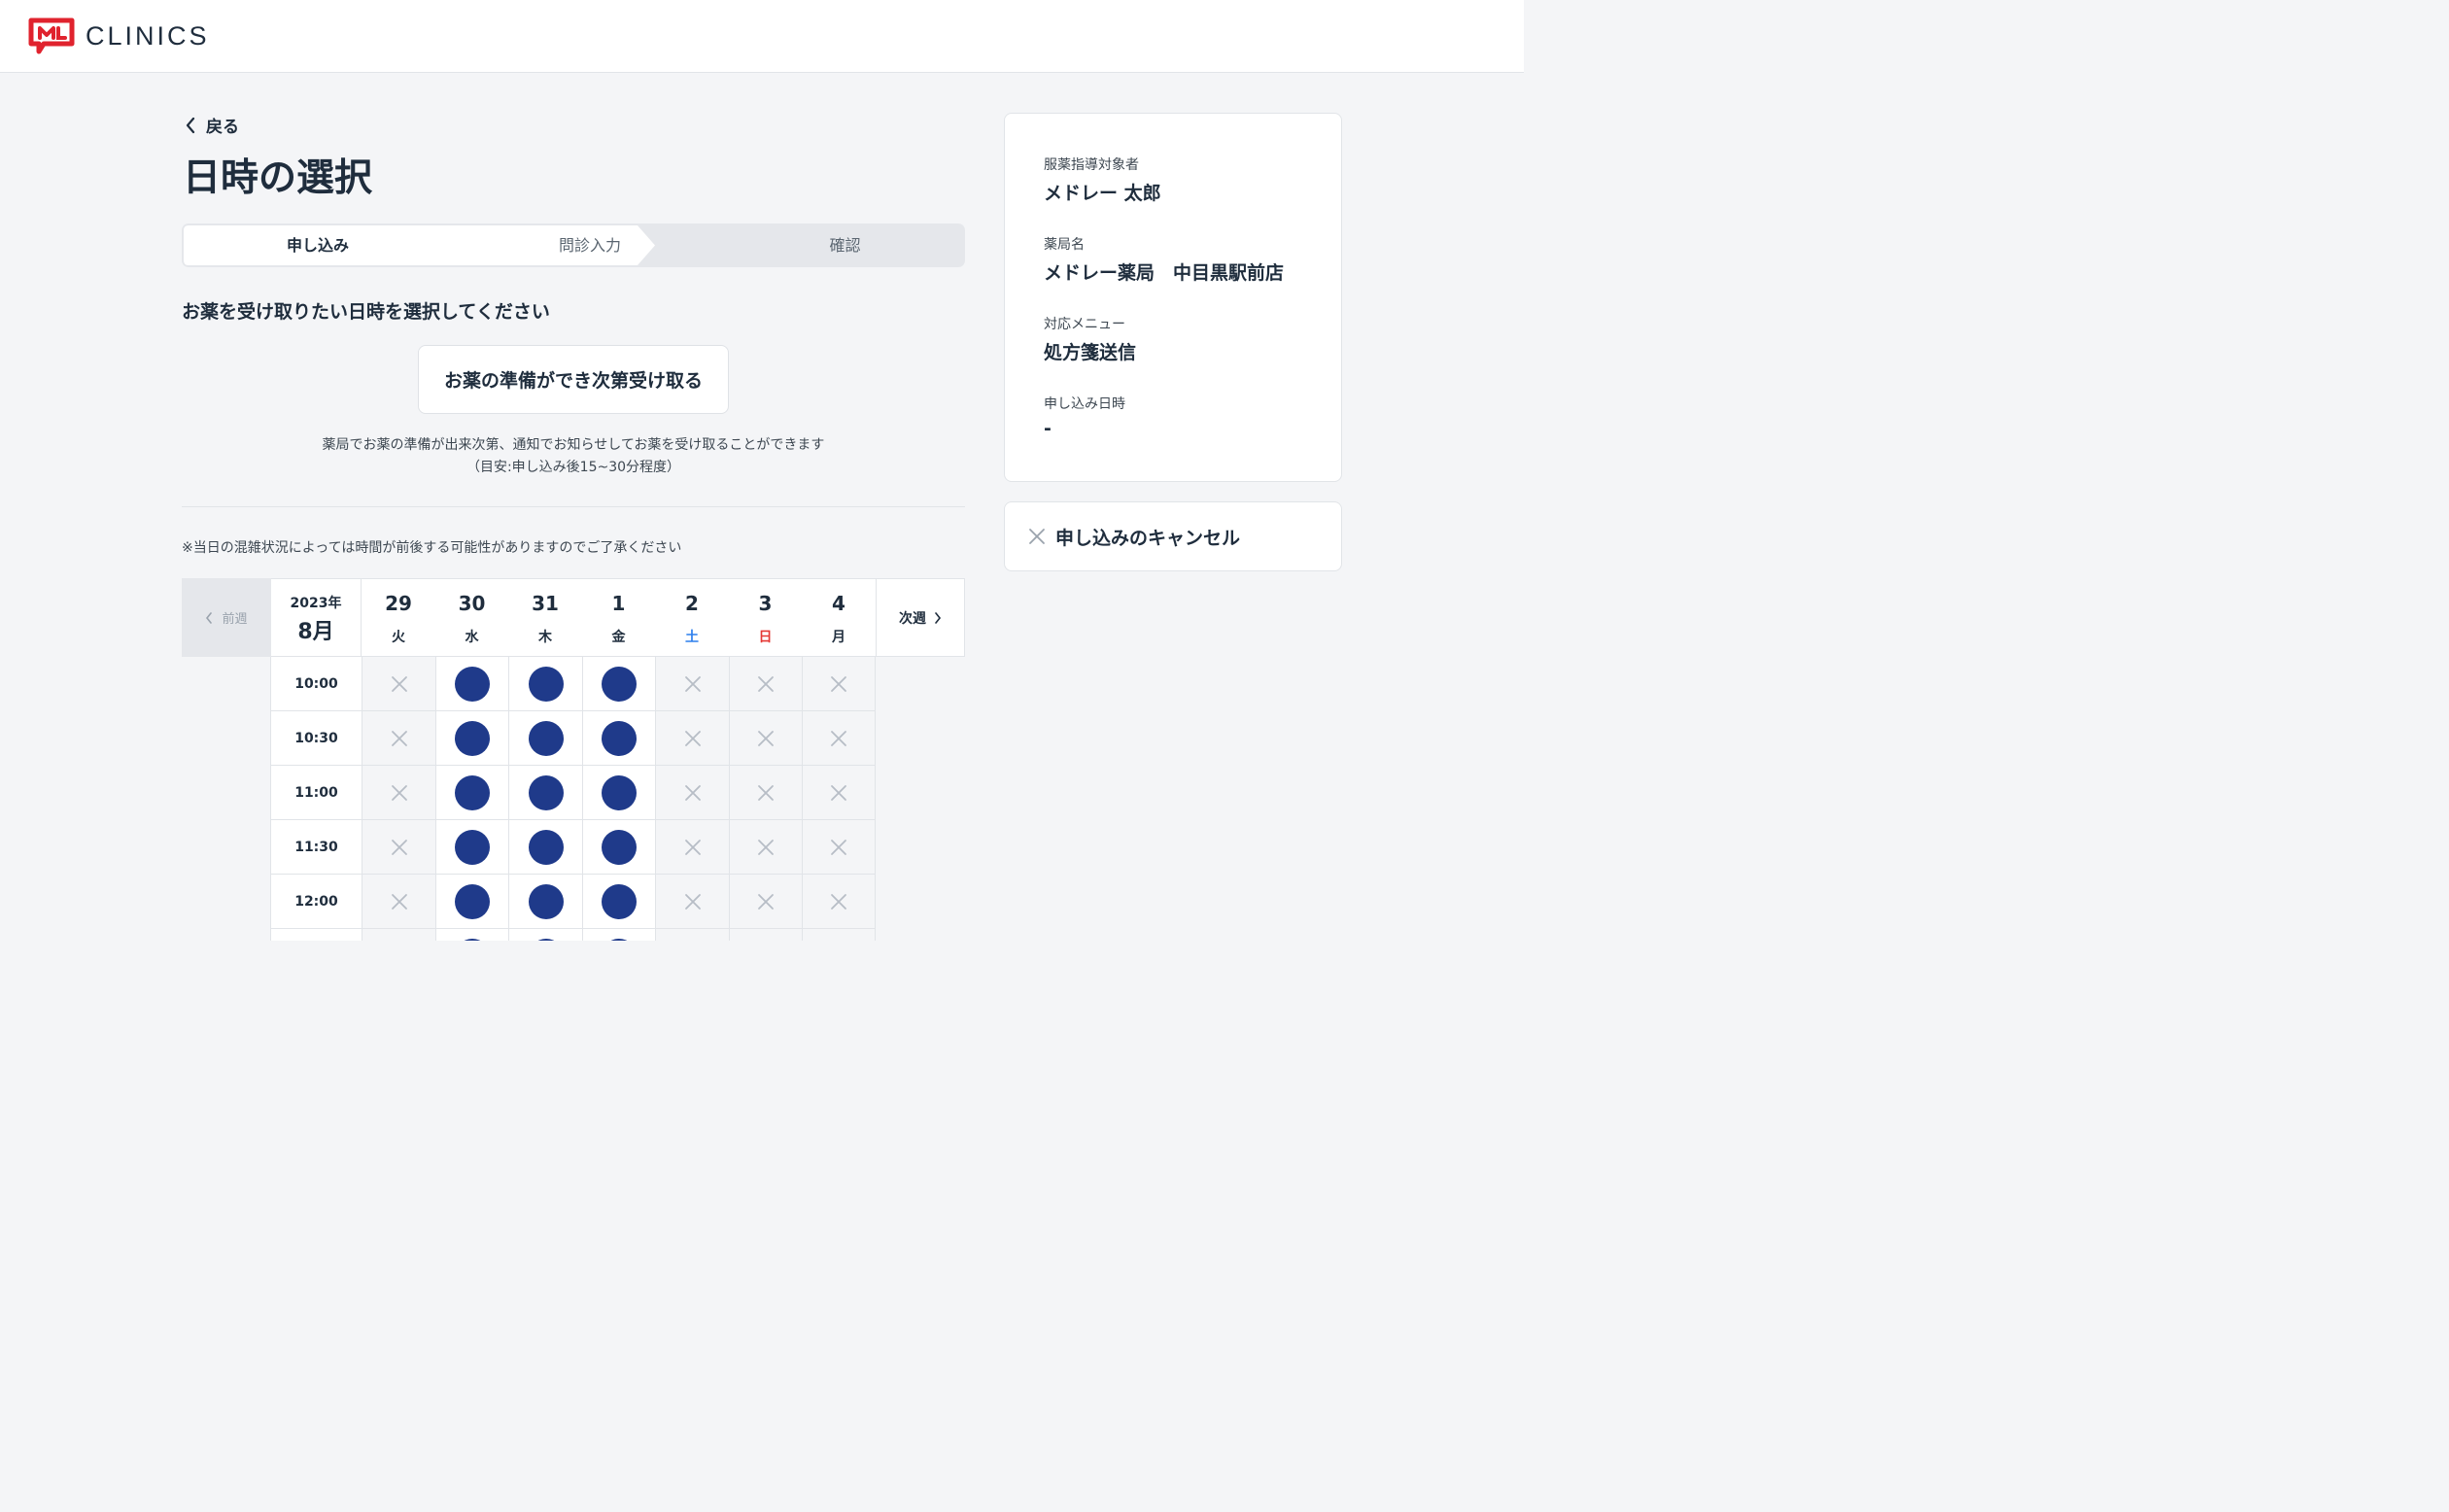 The width and height of the screenshot is (2449, 1512). I want to click on summary-datetime: 申し込み日時 -, so click(1084, 417).